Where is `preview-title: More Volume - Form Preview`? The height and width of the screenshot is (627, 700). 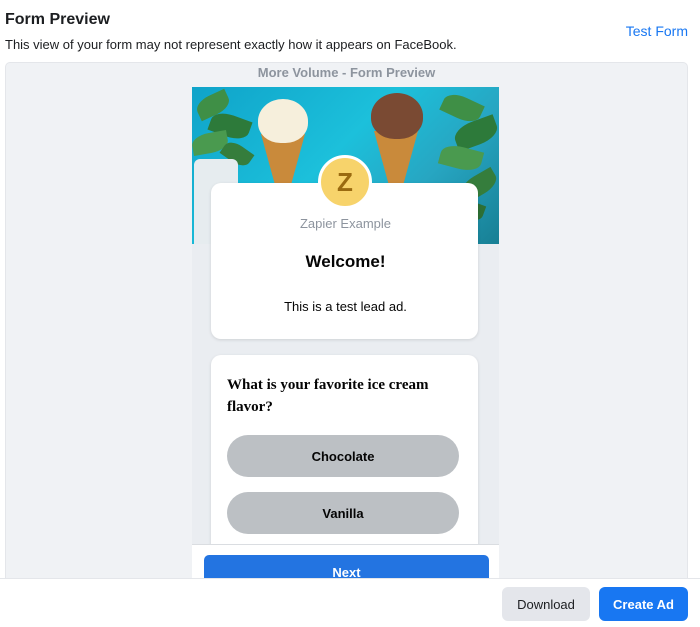 preview-title: More Volume - Form Preview is located at coordinates (346, 72).